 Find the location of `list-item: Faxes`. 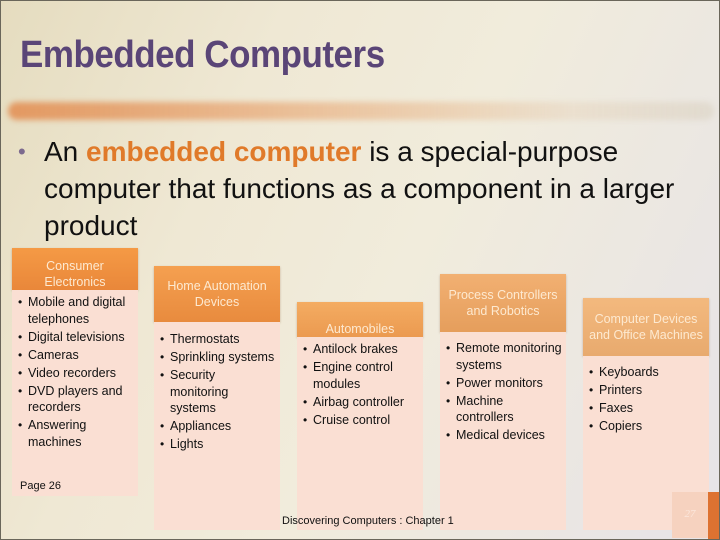

list-item: Faxes is located at coordinates (647, 408).